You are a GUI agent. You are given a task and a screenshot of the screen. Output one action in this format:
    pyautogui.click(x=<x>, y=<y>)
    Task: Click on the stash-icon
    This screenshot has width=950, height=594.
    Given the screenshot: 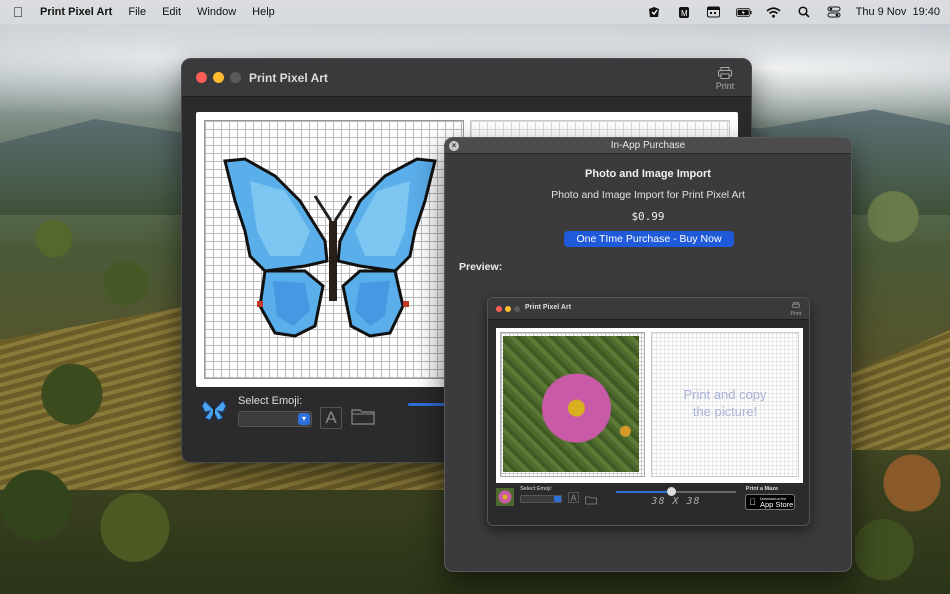 What is the action you would take?
    pyautogui.click(x=654, y=12)
    